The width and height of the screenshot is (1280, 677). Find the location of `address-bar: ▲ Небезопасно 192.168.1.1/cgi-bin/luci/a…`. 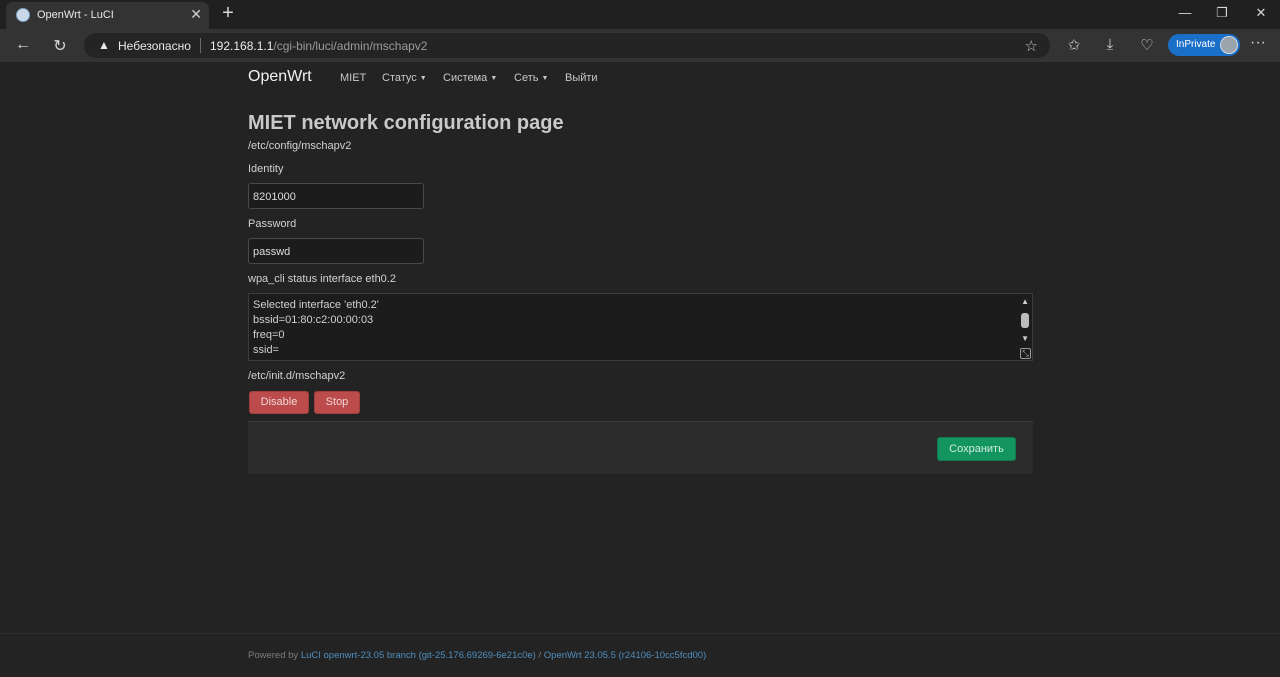

address-bar: ▲ Небезопасно 192.168.1.1/cgi-bin/luci/a… is located at coordinates (567, 45).